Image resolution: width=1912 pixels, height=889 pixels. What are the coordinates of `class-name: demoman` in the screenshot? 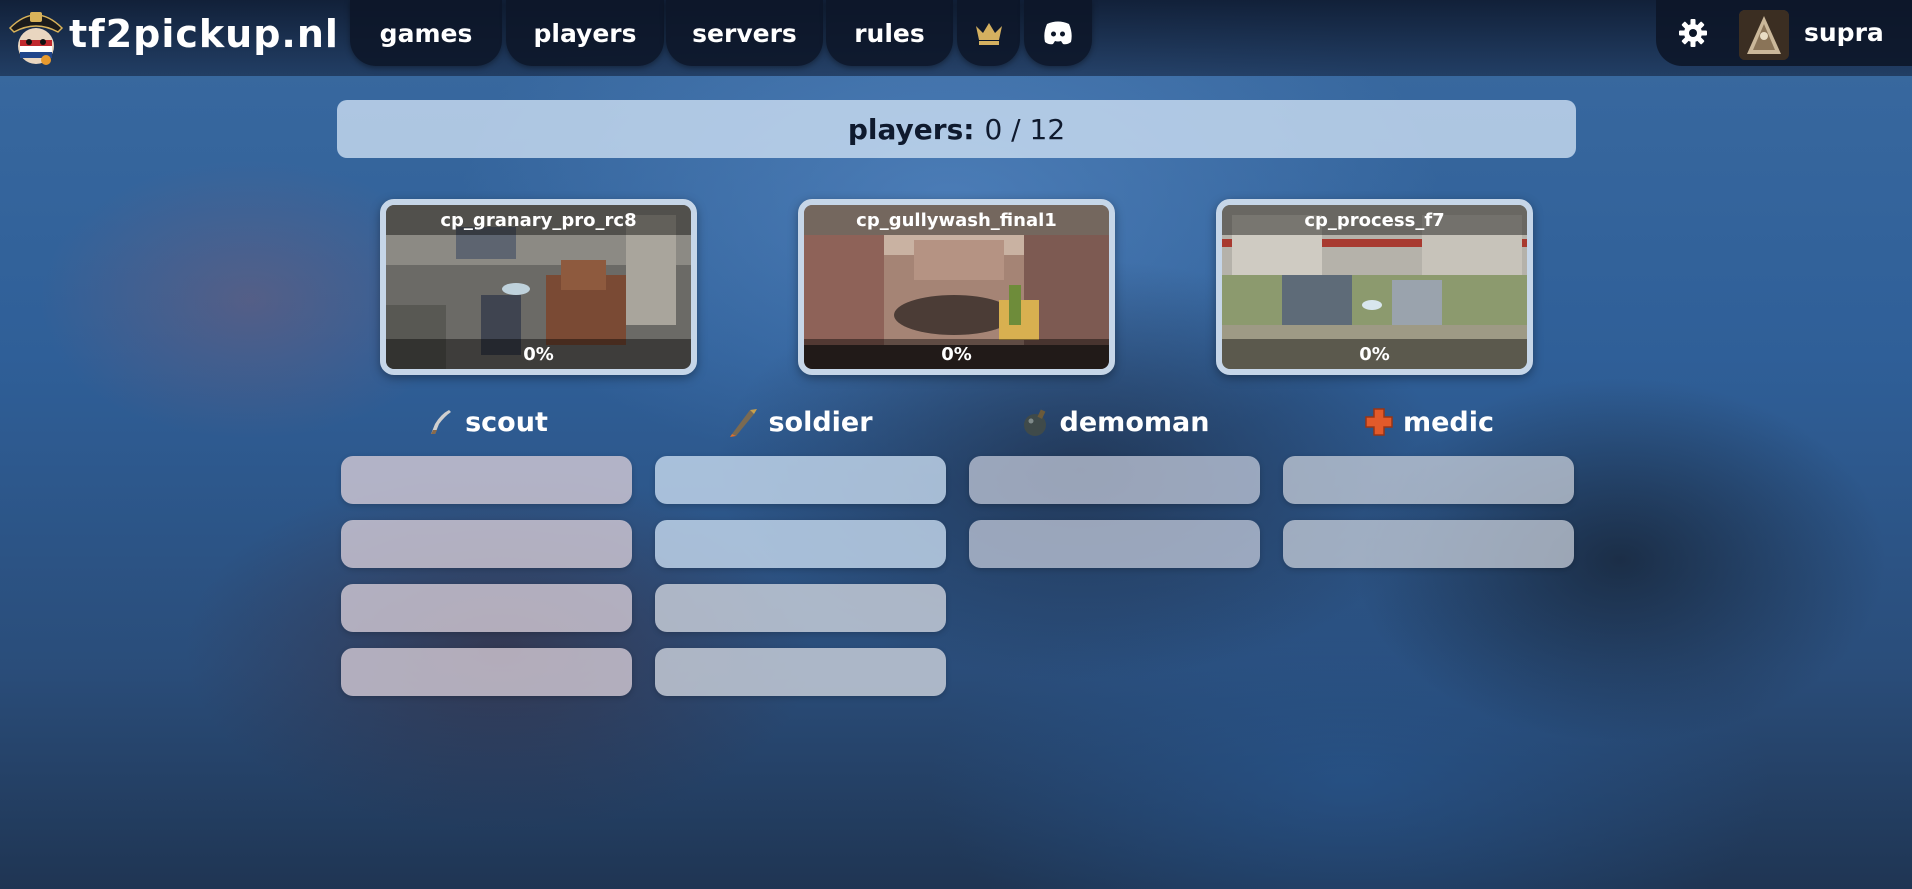 It's located at (1134, 422).